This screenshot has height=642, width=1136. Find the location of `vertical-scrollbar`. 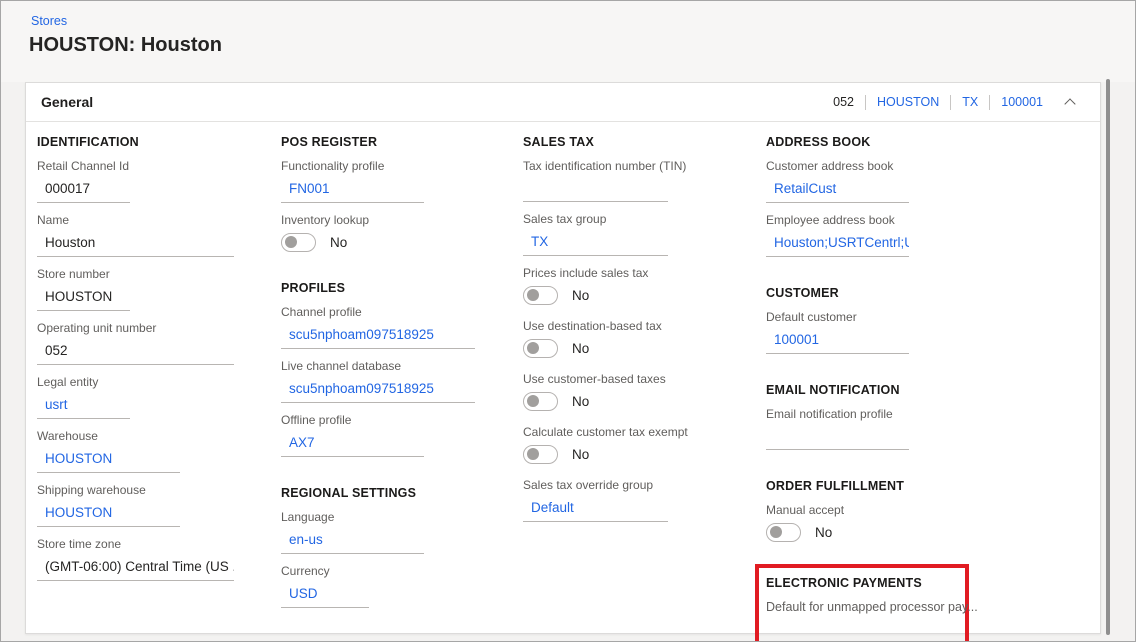

vertical-scrollbar is located at coordinates (1108, 357).